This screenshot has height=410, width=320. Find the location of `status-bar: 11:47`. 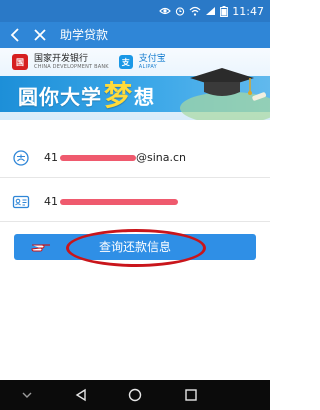

status-bar: 11:47 is located at coordinates (135, 11).